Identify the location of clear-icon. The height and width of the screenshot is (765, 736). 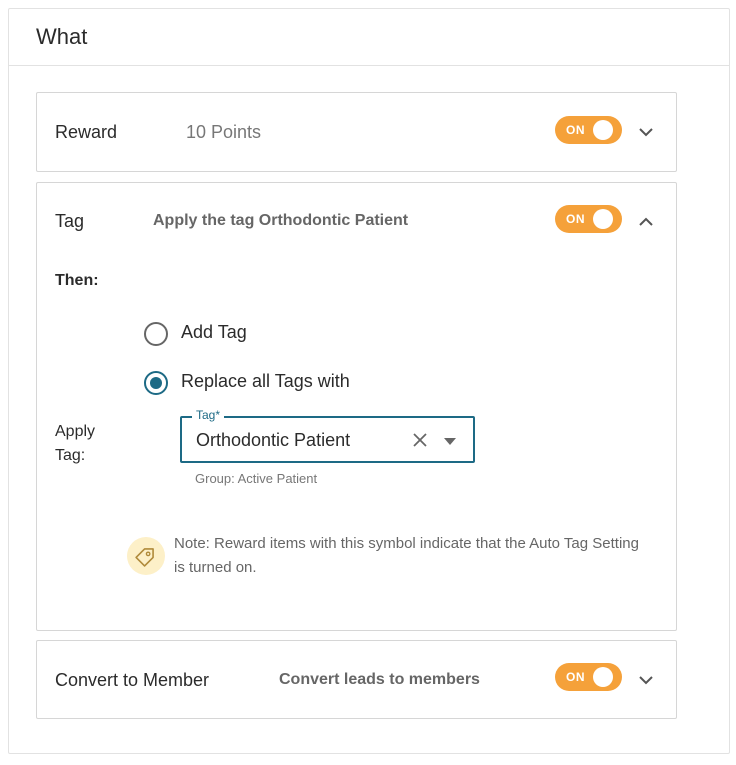
(420, 440).